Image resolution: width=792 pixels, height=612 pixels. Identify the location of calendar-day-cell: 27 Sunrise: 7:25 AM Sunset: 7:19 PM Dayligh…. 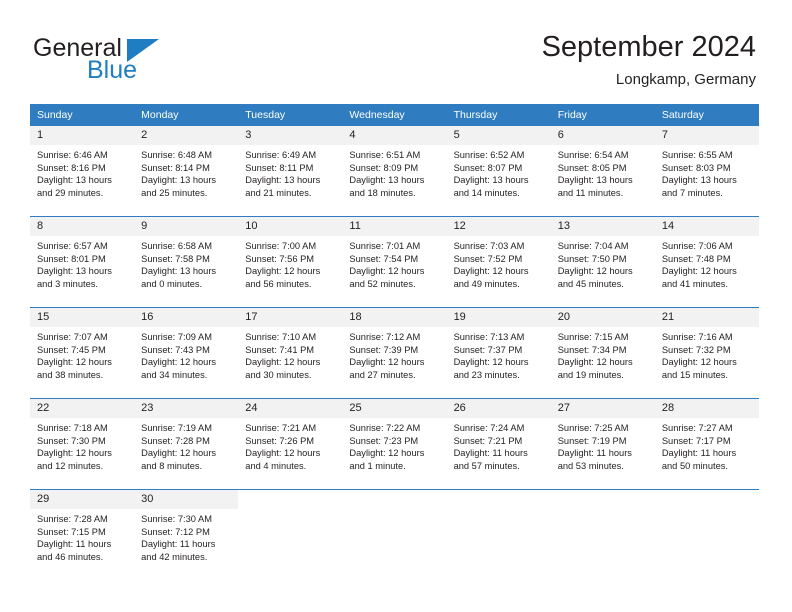
(602, 444).